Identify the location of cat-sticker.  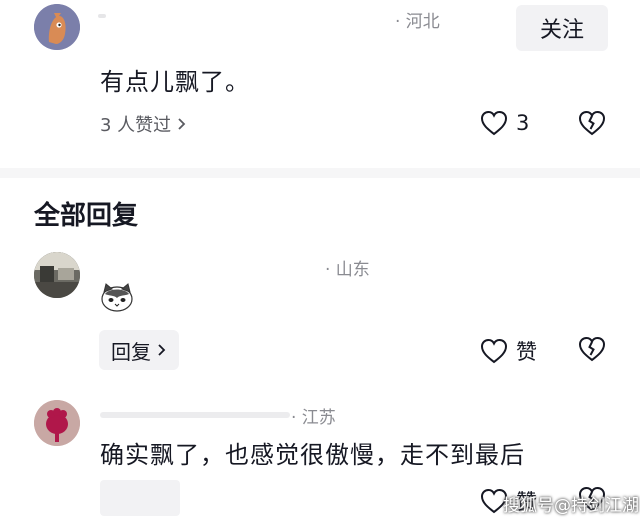
(117, 297).